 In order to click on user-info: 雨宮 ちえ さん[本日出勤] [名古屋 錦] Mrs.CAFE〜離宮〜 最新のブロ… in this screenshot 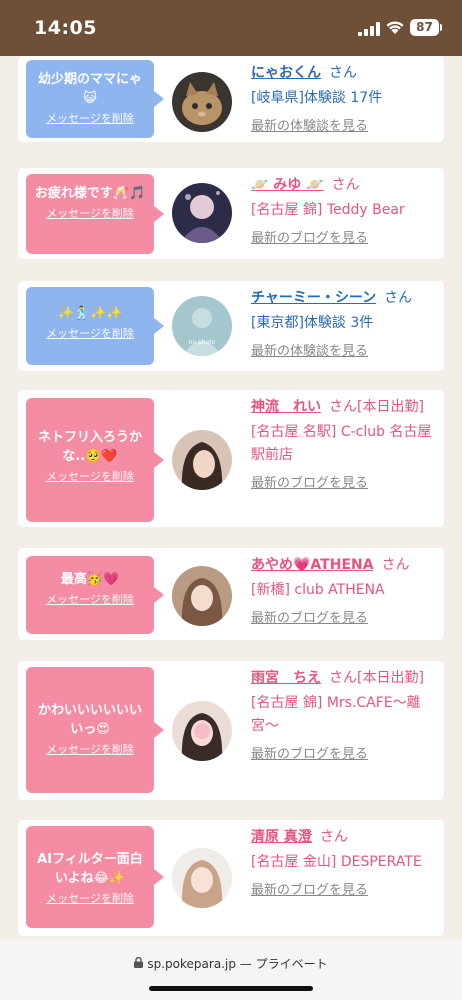, I will do `click(344, 716)`.